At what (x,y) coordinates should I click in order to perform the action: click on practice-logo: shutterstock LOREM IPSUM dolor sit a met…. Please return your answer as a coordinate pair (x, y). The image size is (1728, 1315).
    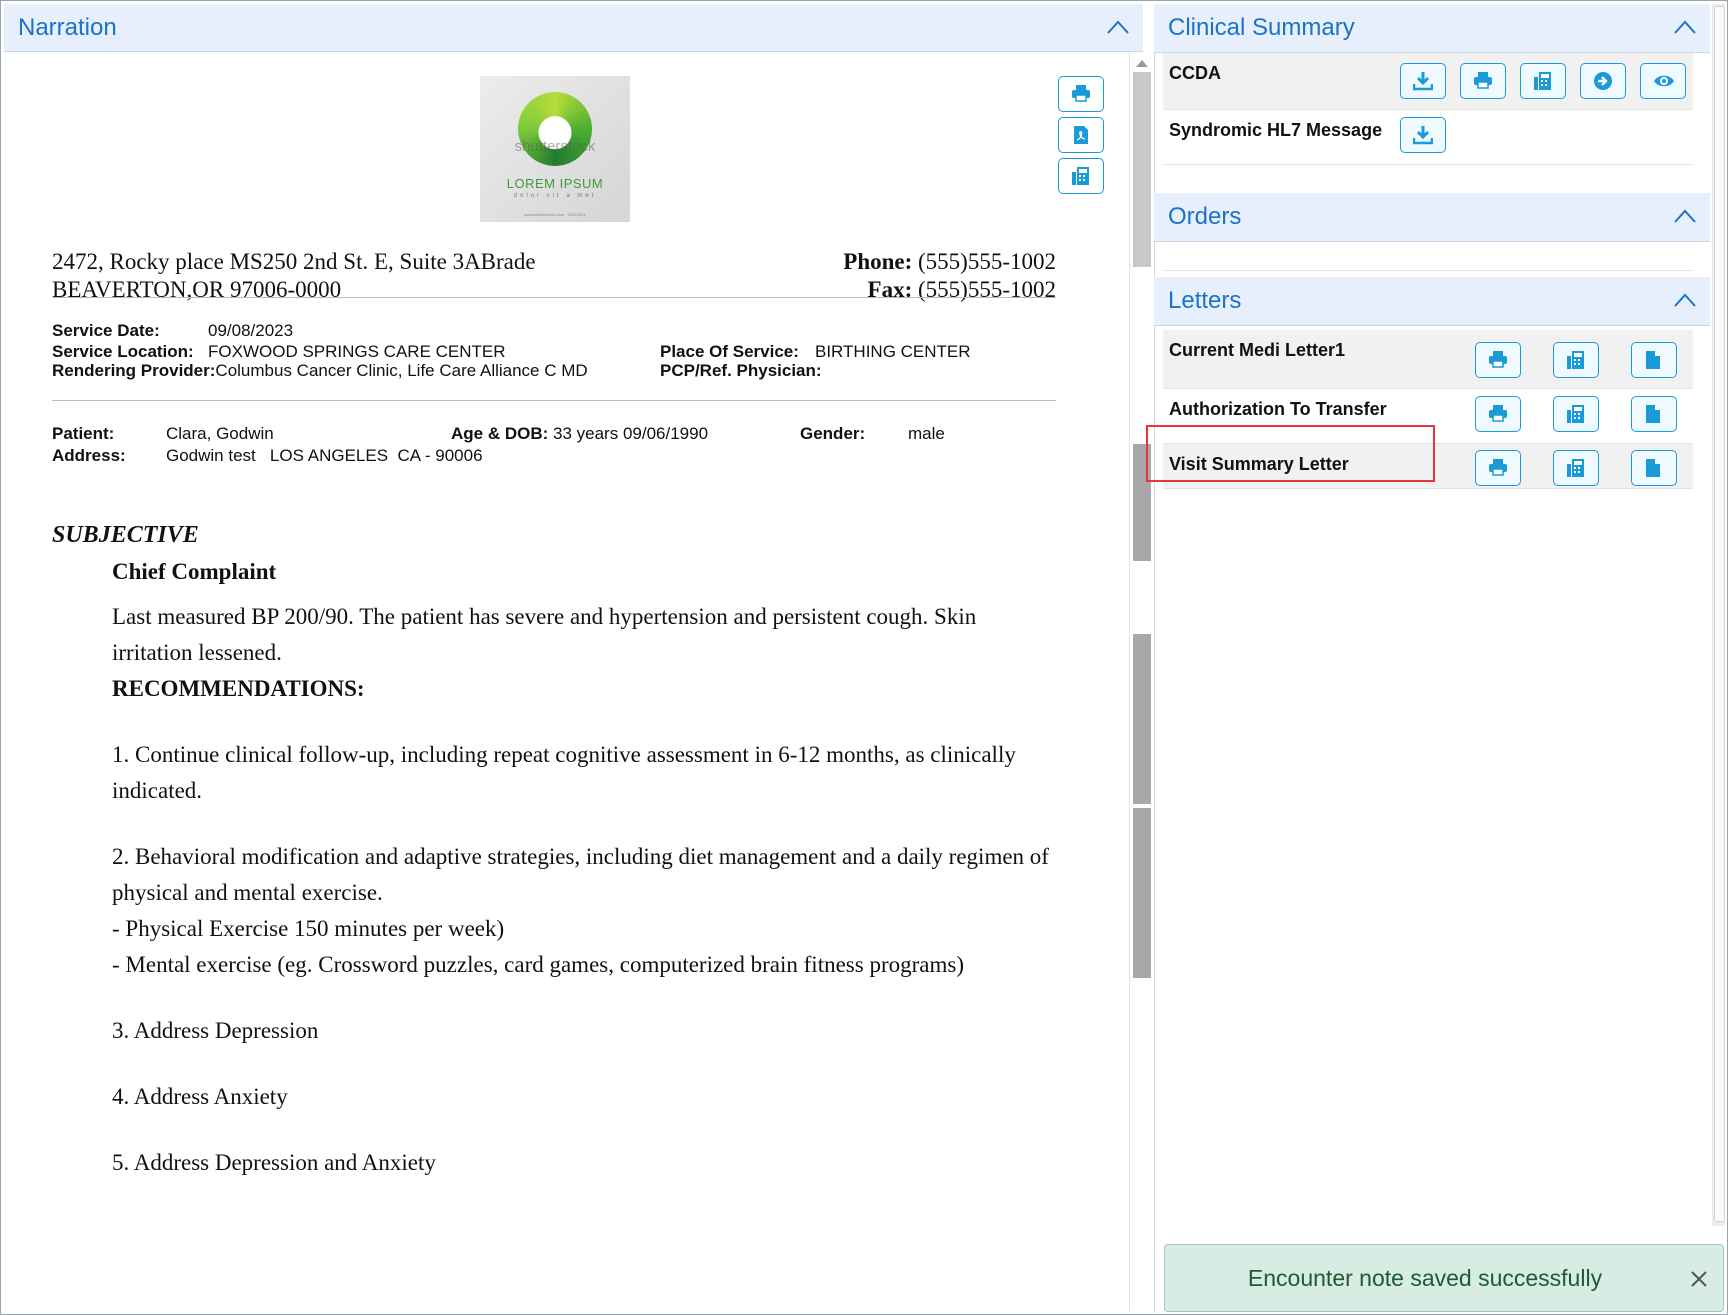
    Looking at the image, I should click on (555, 149).